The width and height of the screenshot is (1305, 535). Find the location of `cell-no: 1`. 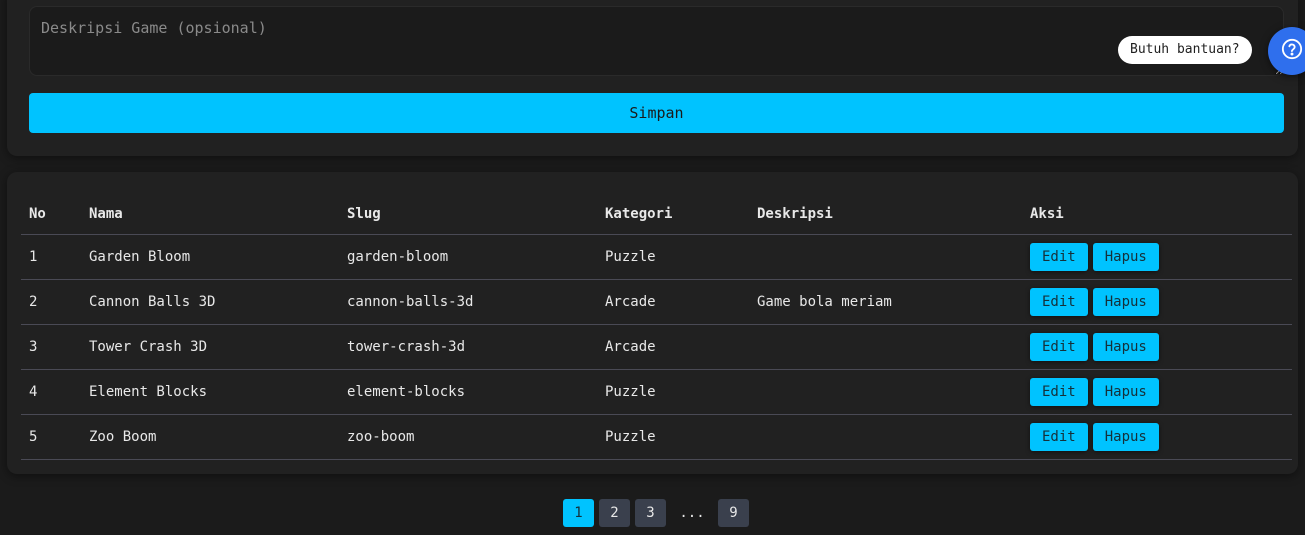

cell-no: 1 is located at coordinates (51, 257).